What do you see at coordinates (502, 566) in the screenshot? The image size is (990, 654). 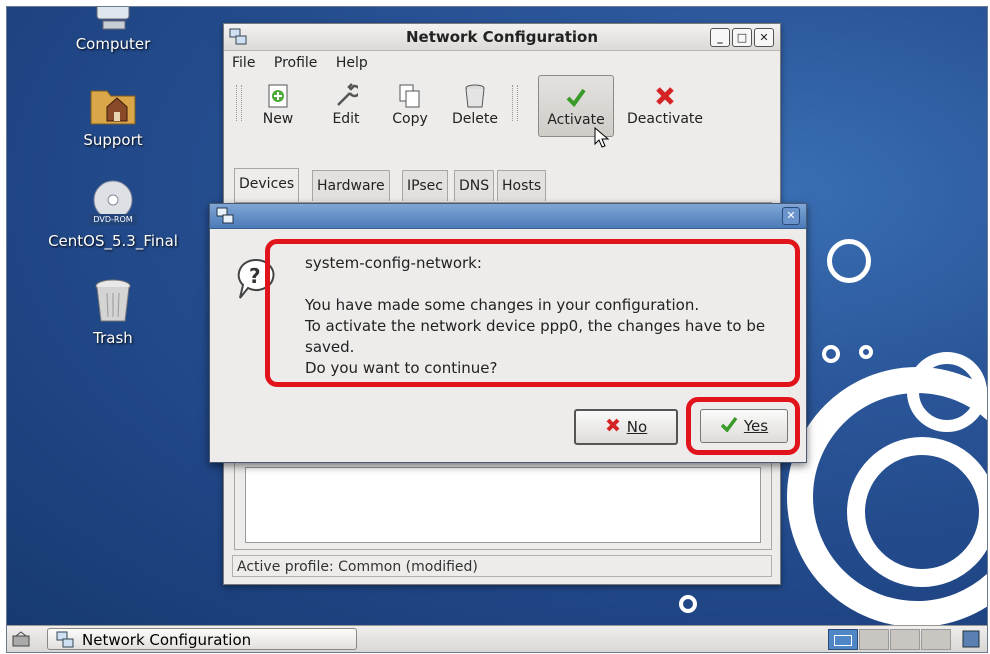 I see `status-bar: Active profile: Common (modified)` at bounding box center [502, 566].